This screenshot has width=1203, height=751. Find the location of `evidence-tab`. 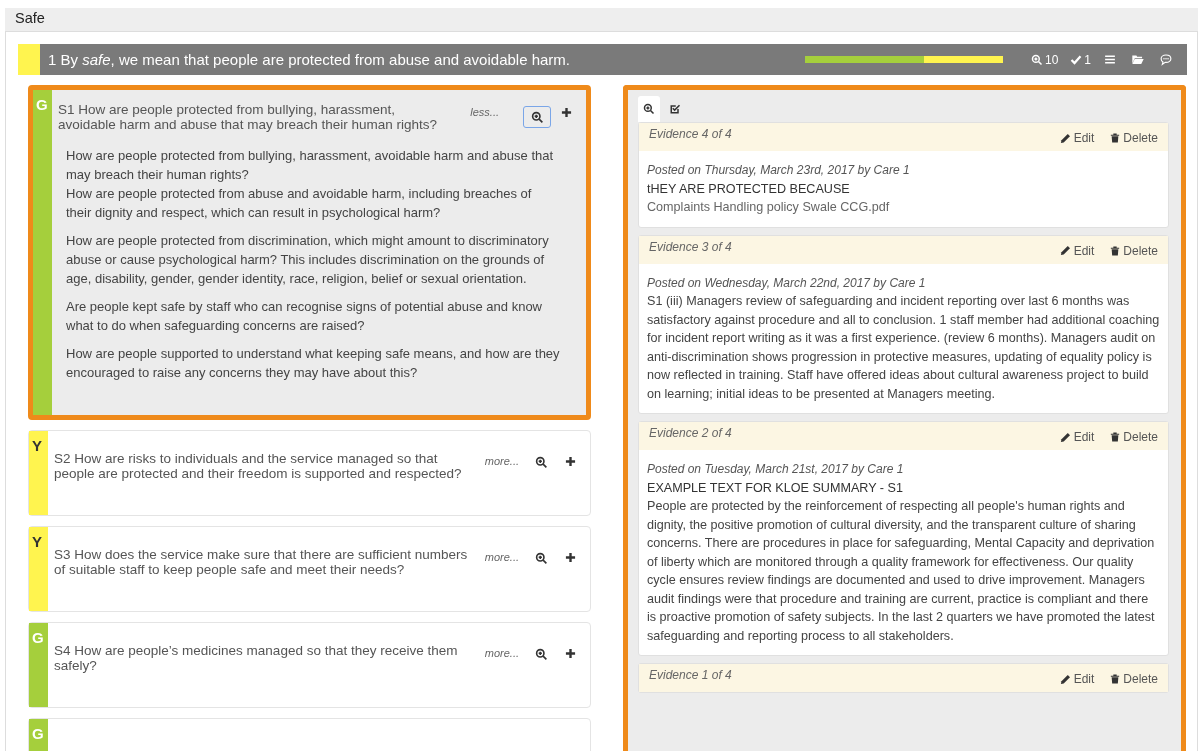

evidence-tab is located at coordinates (649, 109).